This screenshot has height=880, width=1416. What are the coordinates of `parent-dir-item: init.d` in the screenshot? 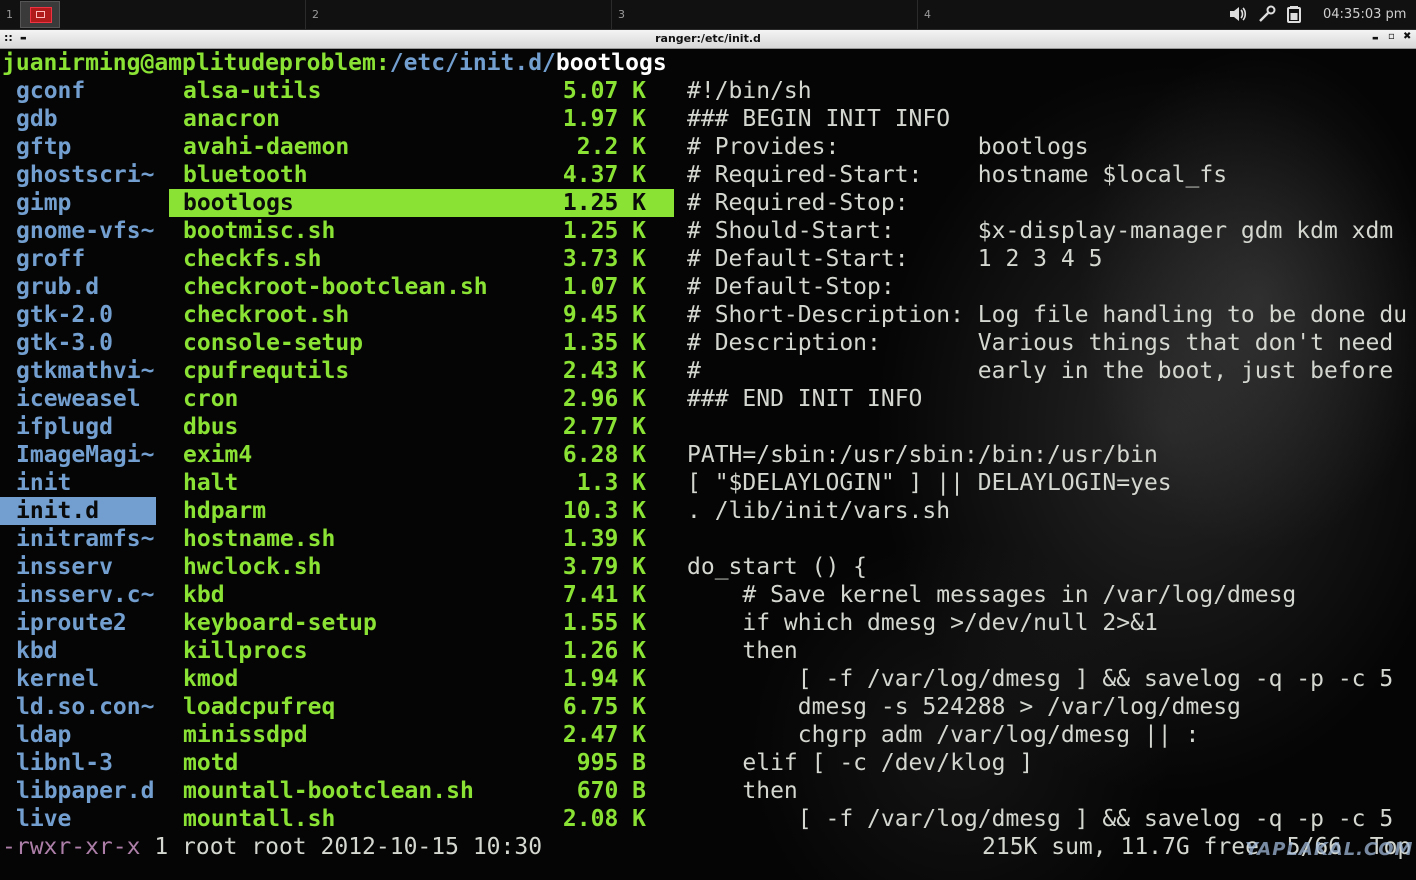 It's located at (78, 511).